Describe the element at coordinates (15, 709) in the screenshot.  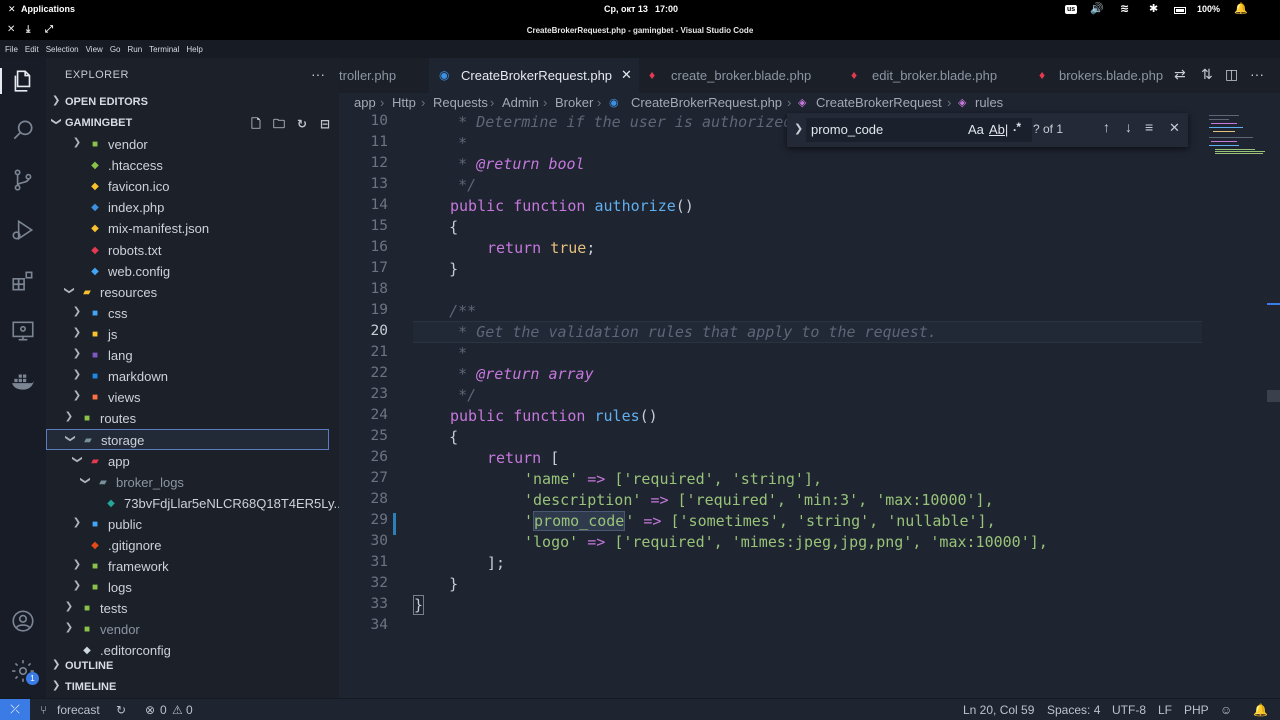
I see `remote-icon: ⤫` at that location.